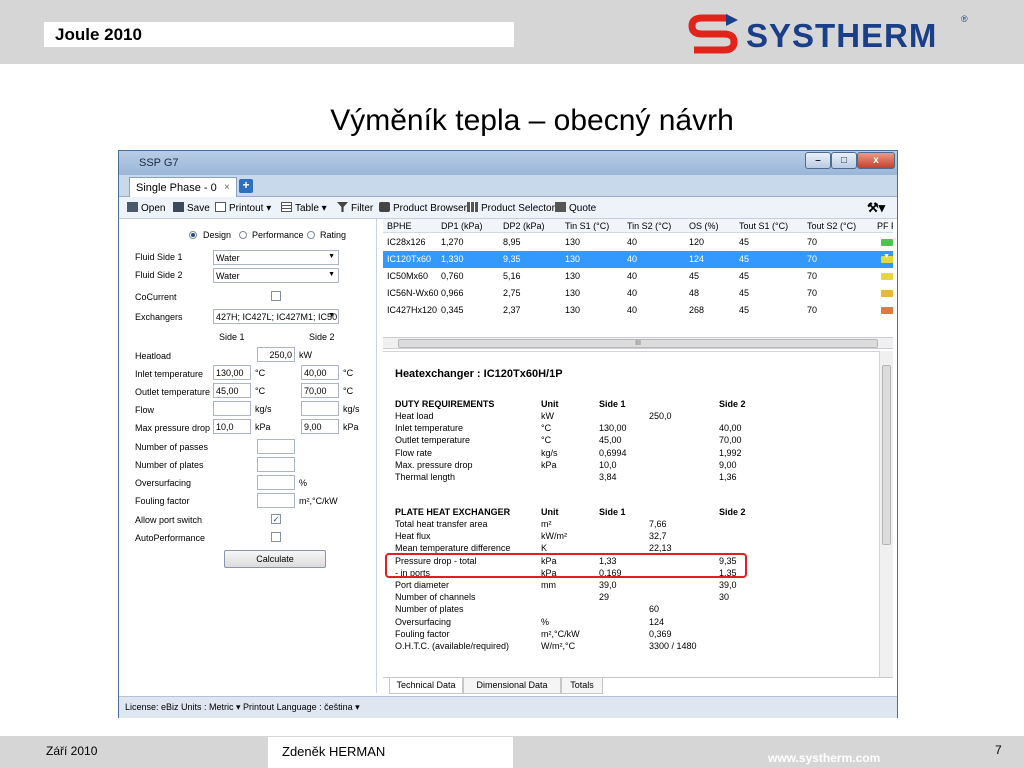 The image size is (1024, 768). What do you see at coordinates (232, 390) in the screenshot?
I see `outlet-side1-input: 45,00` at bounding box center [232, 390].